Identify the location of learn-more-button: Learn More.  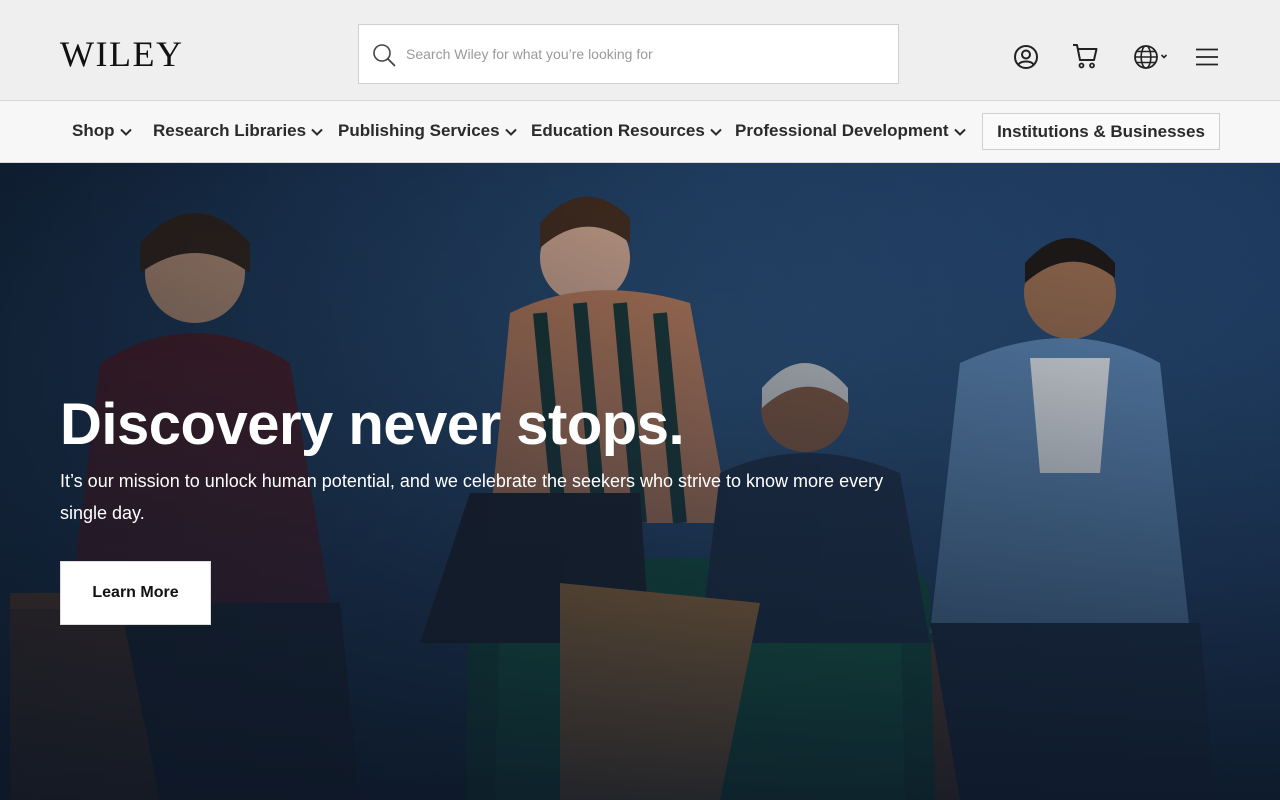
(135, 593).